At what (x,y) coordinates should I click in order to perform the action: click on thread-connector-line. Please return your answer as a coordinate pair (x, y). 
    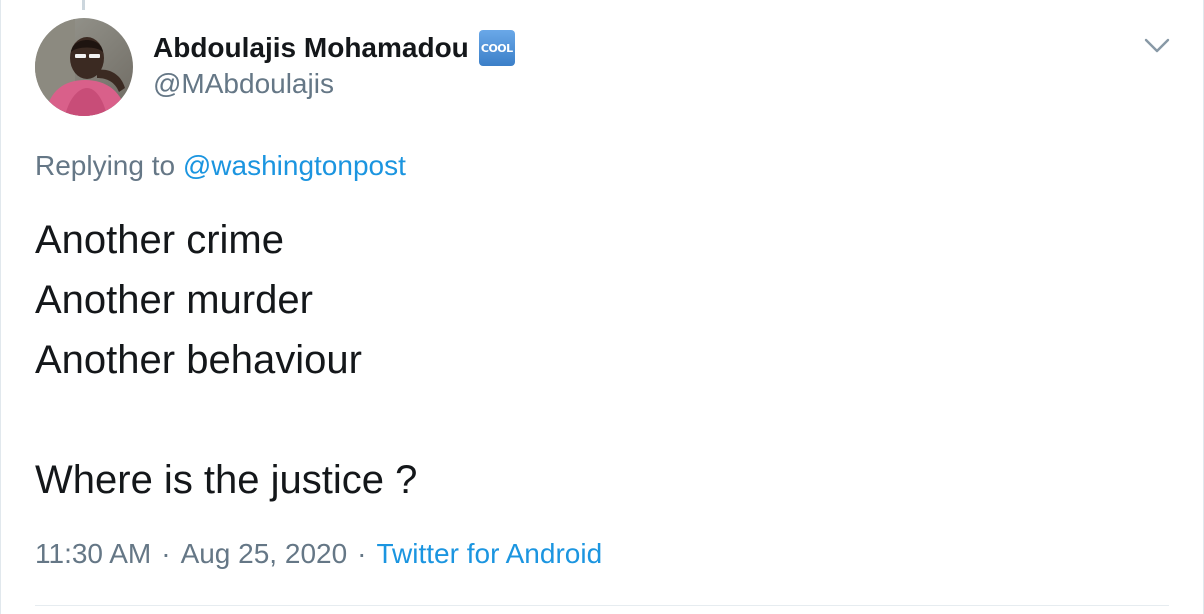
    Looking at the image, I should click on (83, 5).